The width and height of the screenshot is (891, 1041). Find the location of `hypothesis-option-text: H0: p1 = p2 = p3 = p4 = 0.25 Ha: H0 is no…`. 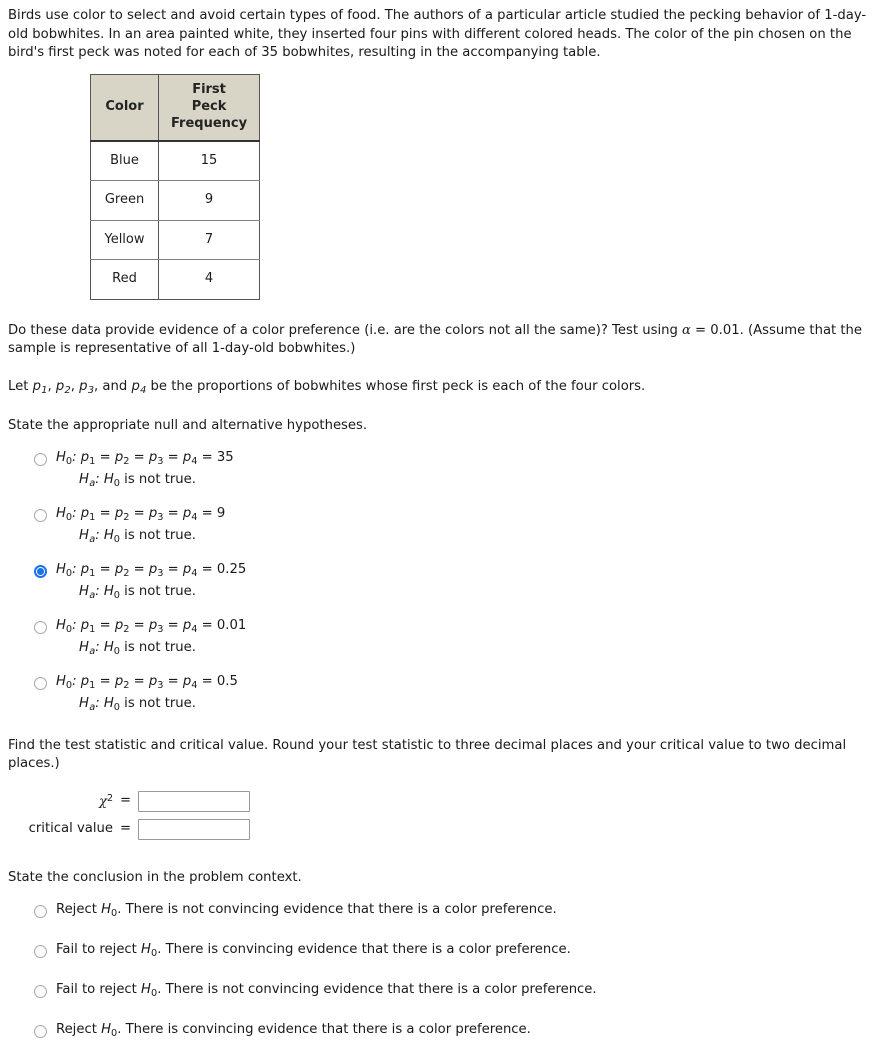

hypothesis-option-text: H0: p1 = p2 = p3 = p4 = 0.25 Ha: H0 is no… is located at coordinates (468, 582).